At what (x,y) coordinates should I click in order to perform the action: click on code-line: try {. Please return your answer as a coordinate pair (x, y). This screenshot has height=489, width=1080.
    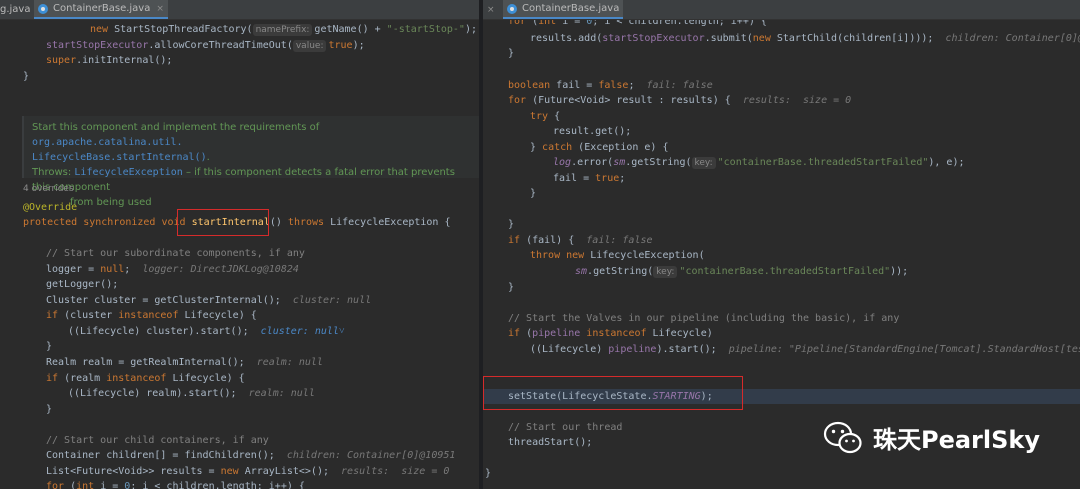
    Looking at the image, I should click on (545, 116).